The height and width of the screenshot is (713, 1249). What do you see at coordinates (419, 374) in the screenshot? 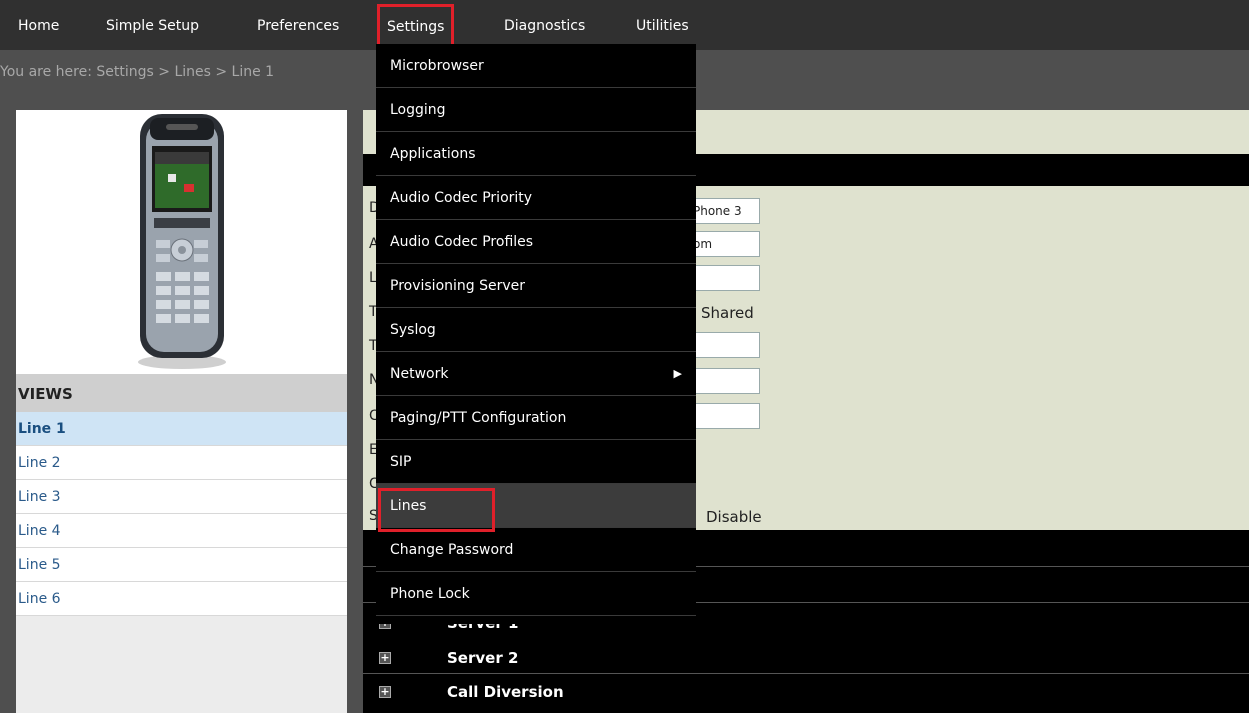
I see `menu-item-network-label: Network` at bounding box center [419, 374].